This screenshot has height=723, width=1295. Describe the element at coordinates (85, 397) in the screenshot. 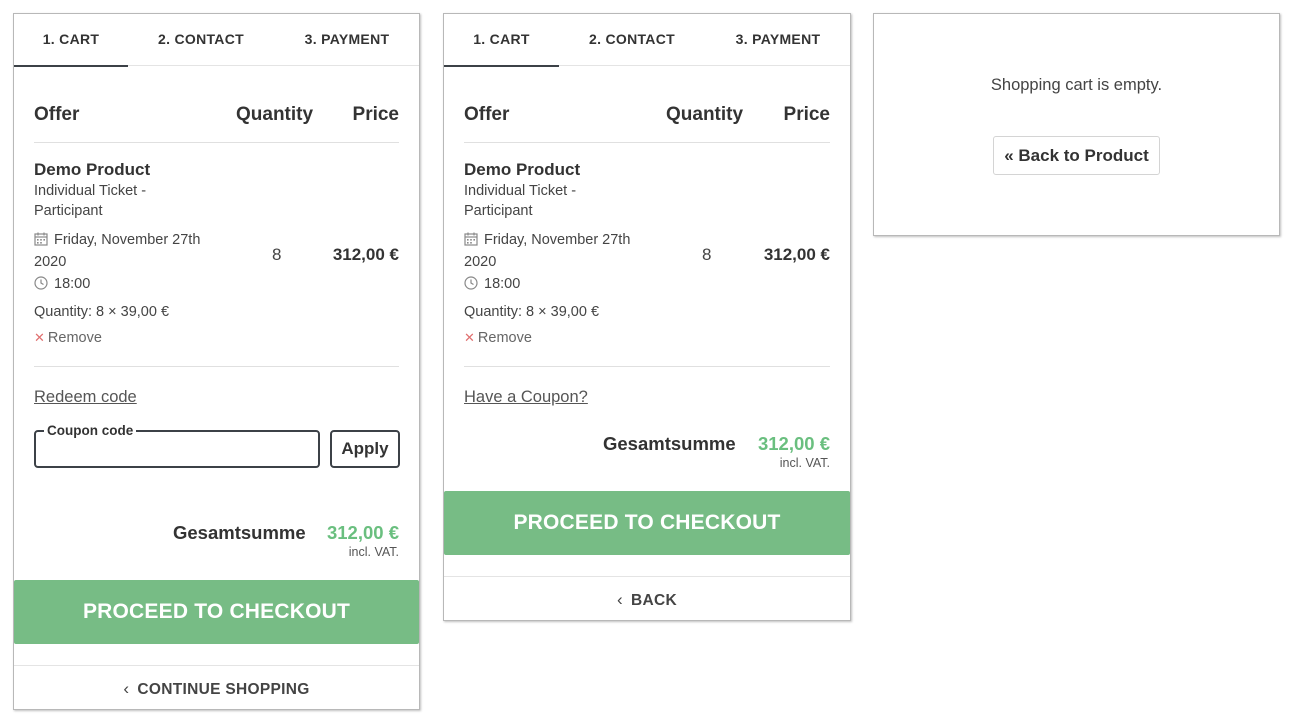

I see `redeem-code-link: Redeem code` at that location.